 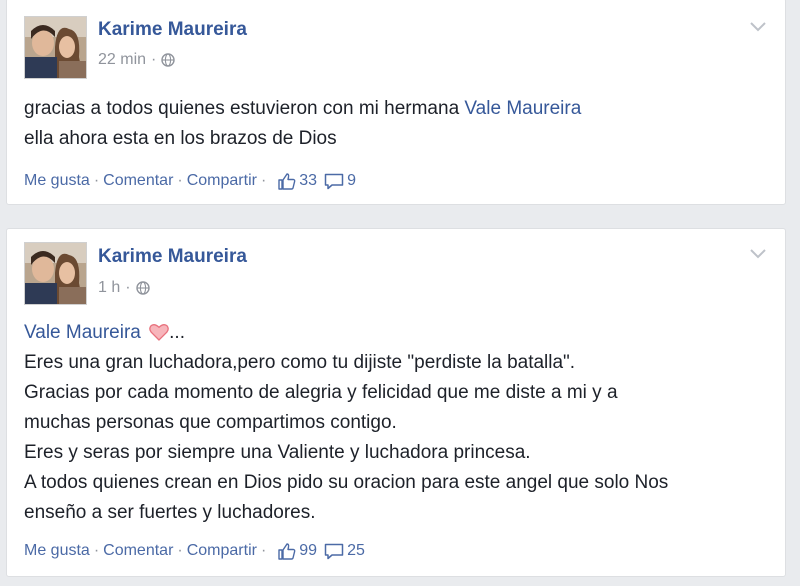 I want to click on action-bar: Me gusta · Comentar · Compartir · 99 25, so click(x=194, y=551).